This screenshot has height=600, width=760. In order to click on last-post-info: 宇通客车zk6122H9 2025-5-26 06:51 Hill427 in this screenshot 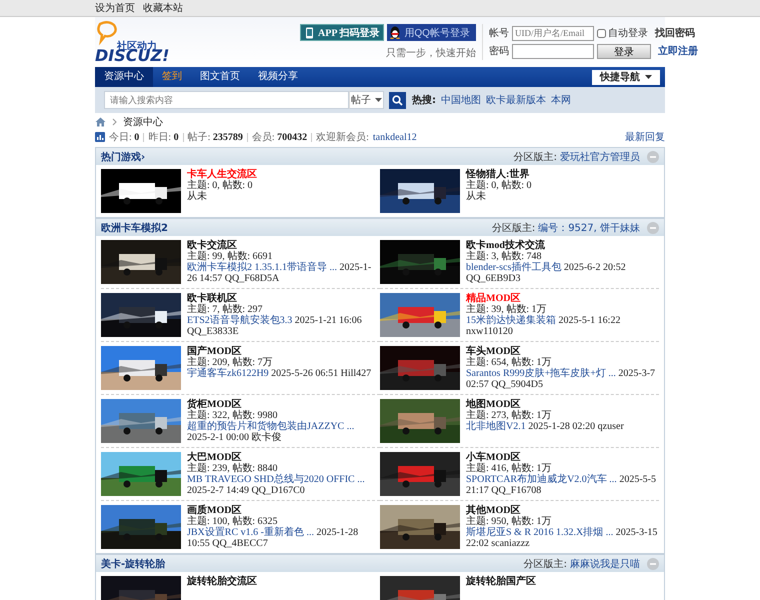, I will do `click(279, 373)`.